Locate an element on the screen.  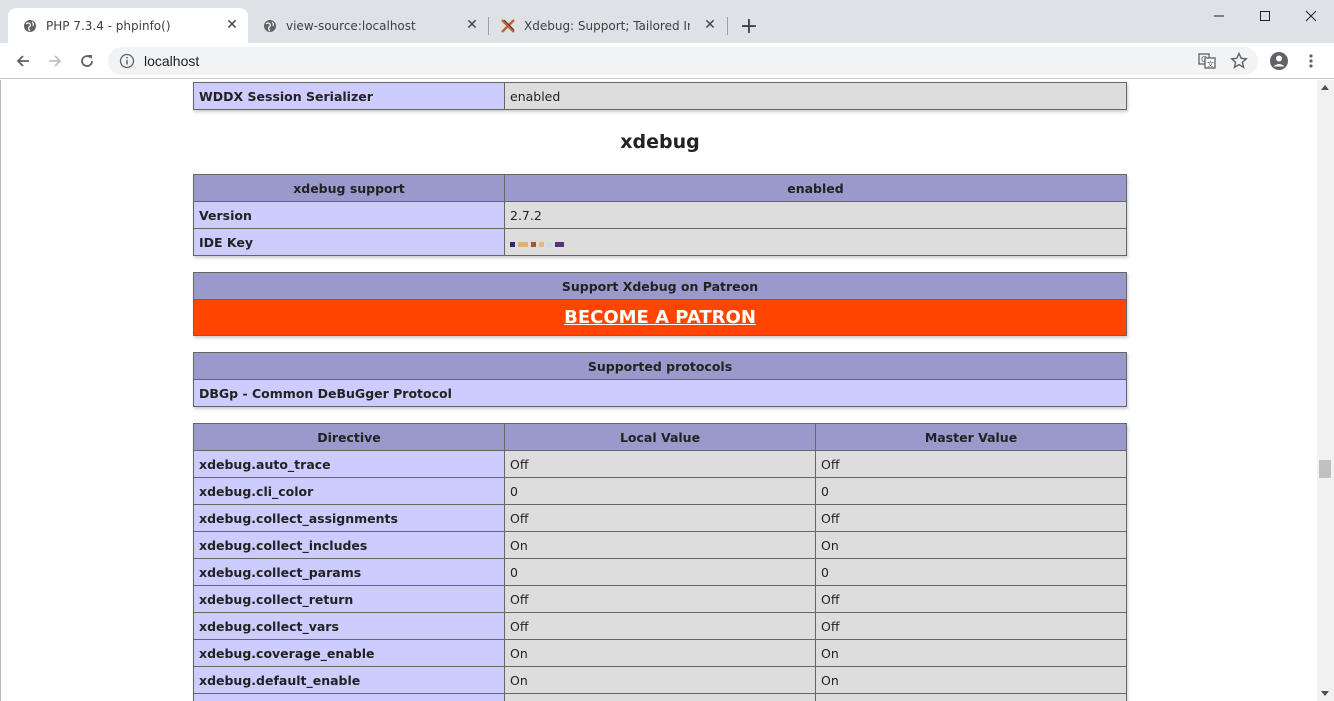
browser-toolbar: localhost G文 is located at coordinates (667, 61).